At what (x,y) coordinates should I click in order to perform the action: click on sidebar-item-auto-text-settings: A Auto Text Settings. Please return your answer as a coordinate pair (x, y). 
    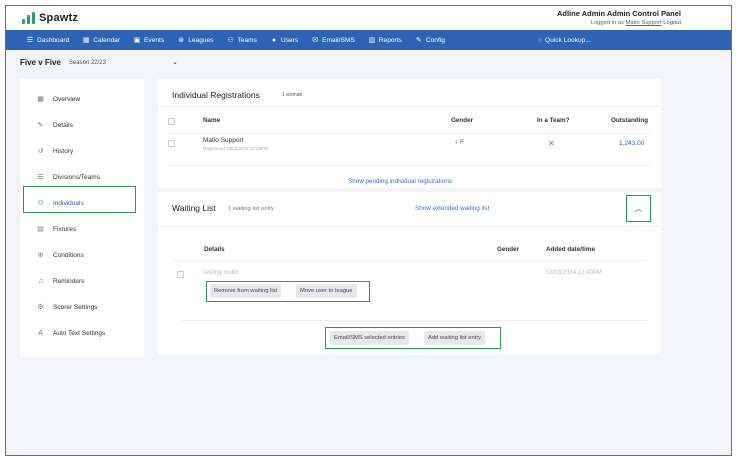
    Looking at the image, I should click on (82, 333).